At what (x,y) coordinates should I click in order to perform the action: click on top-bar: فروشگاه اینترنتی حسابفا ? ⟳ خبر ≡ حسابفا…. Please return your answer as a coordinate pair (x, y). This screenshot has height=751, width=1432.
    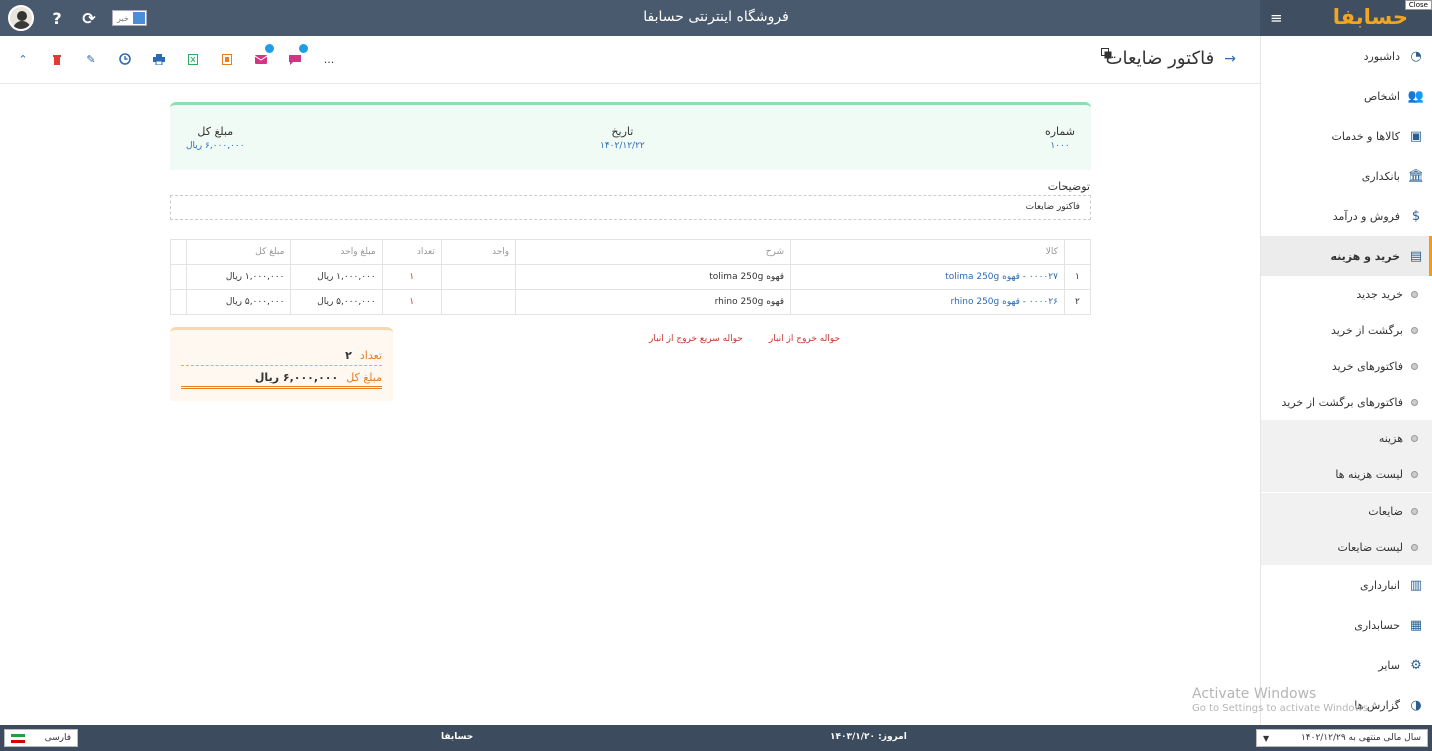
    Looking at the image, I should click on (716, 18).